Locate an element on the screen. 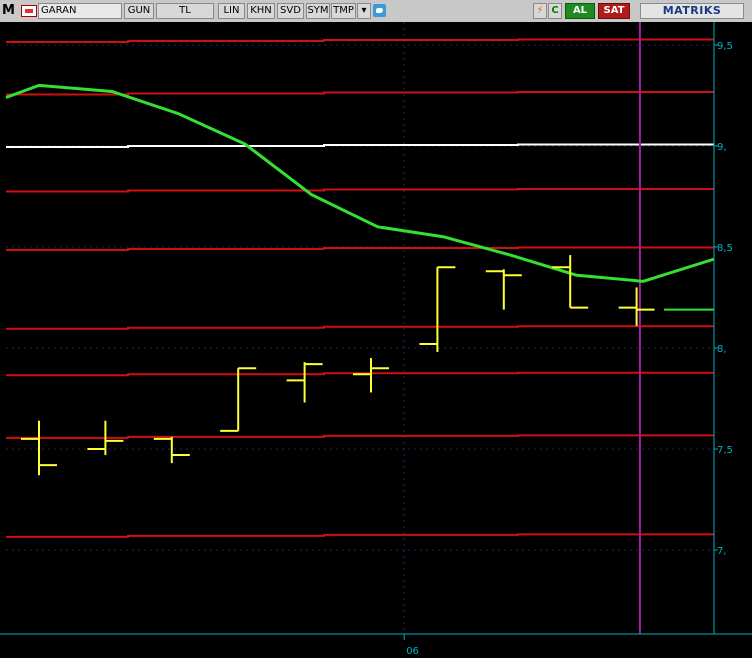 This screenshot has height=658, width=752. twitter-icon is located at coordinates (379, 10).